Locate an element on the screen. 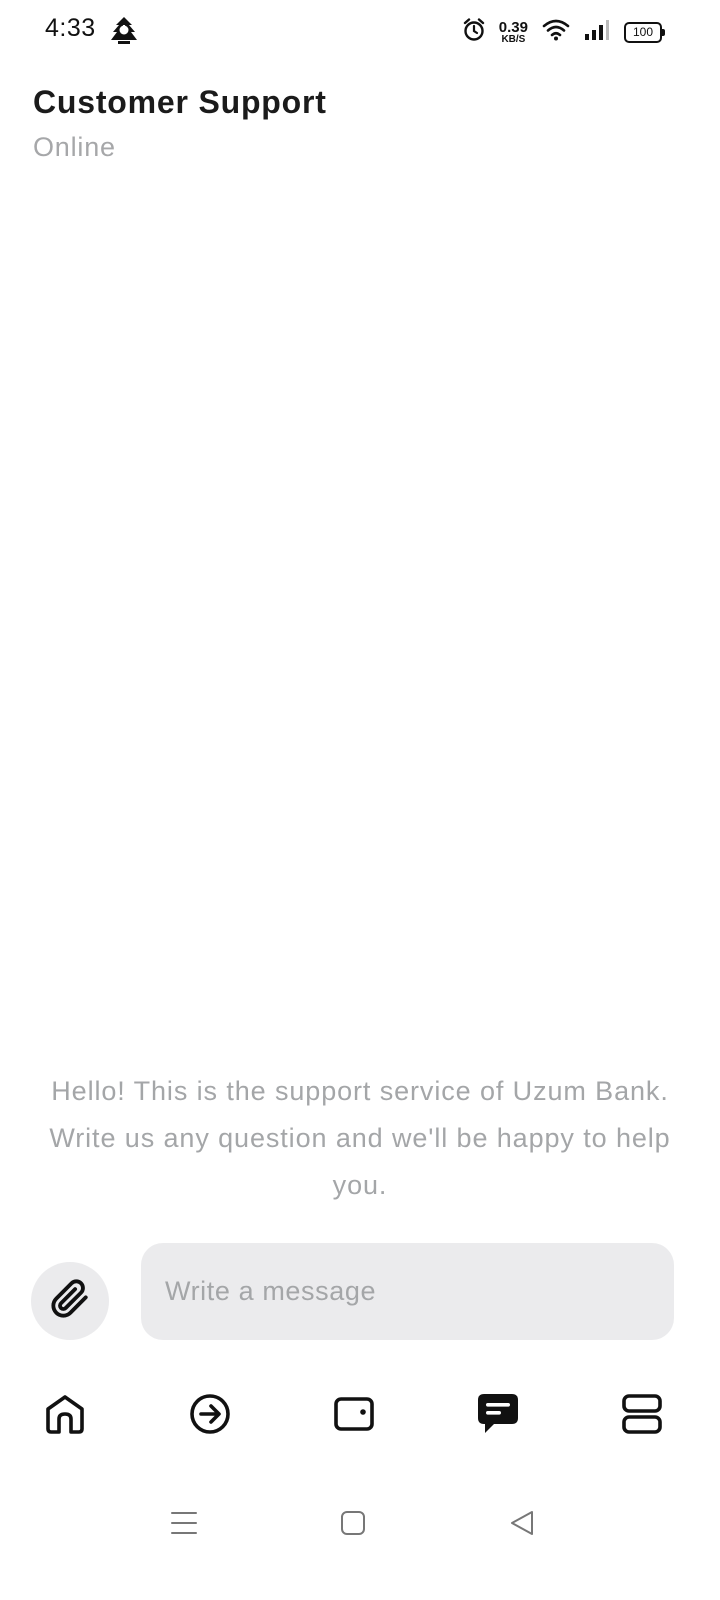 The height and width of the screenshot is (1600, 720). home-square-icon is located at coordinates (353, 1525).